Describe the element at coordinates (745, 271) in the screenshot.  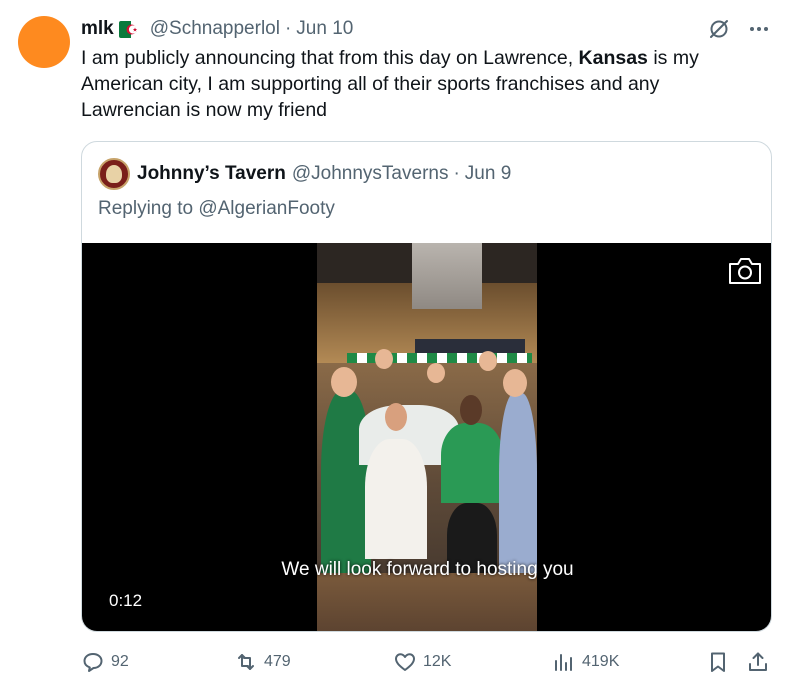
I see `camera-icon` at that location.